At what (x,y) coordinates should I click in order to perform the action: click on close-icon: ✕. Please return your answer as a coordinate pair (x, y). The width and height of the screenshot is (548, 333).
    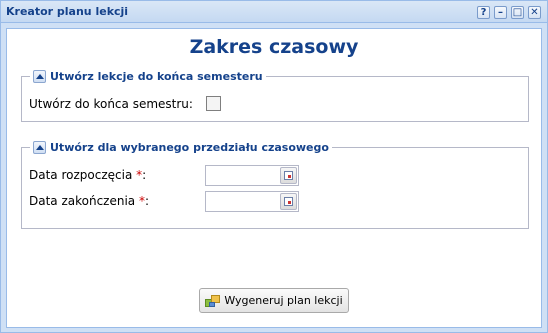
    Looking at the image, I should click on (534, 12).